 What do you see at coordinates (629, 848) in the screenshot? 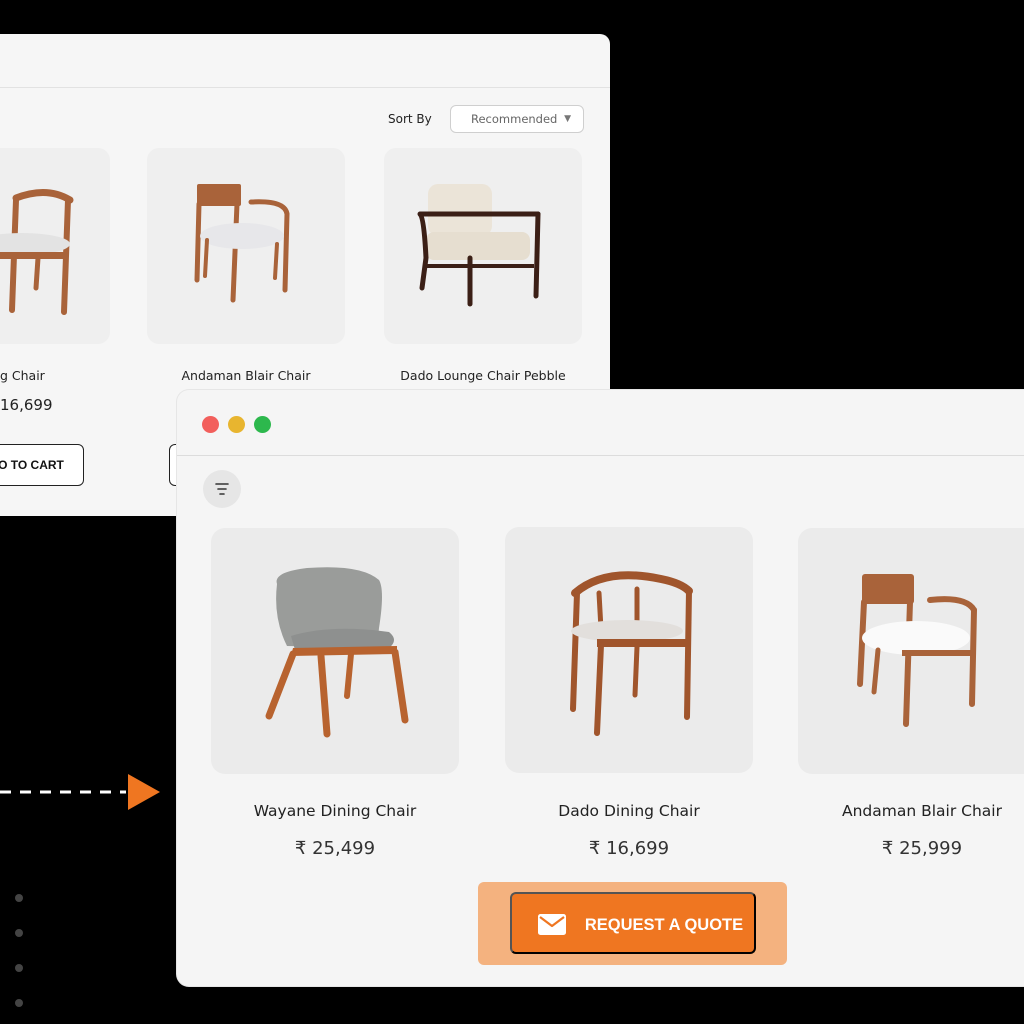
I see `product-price-2: ₹ 16,699` at bounding box center [629, 848].